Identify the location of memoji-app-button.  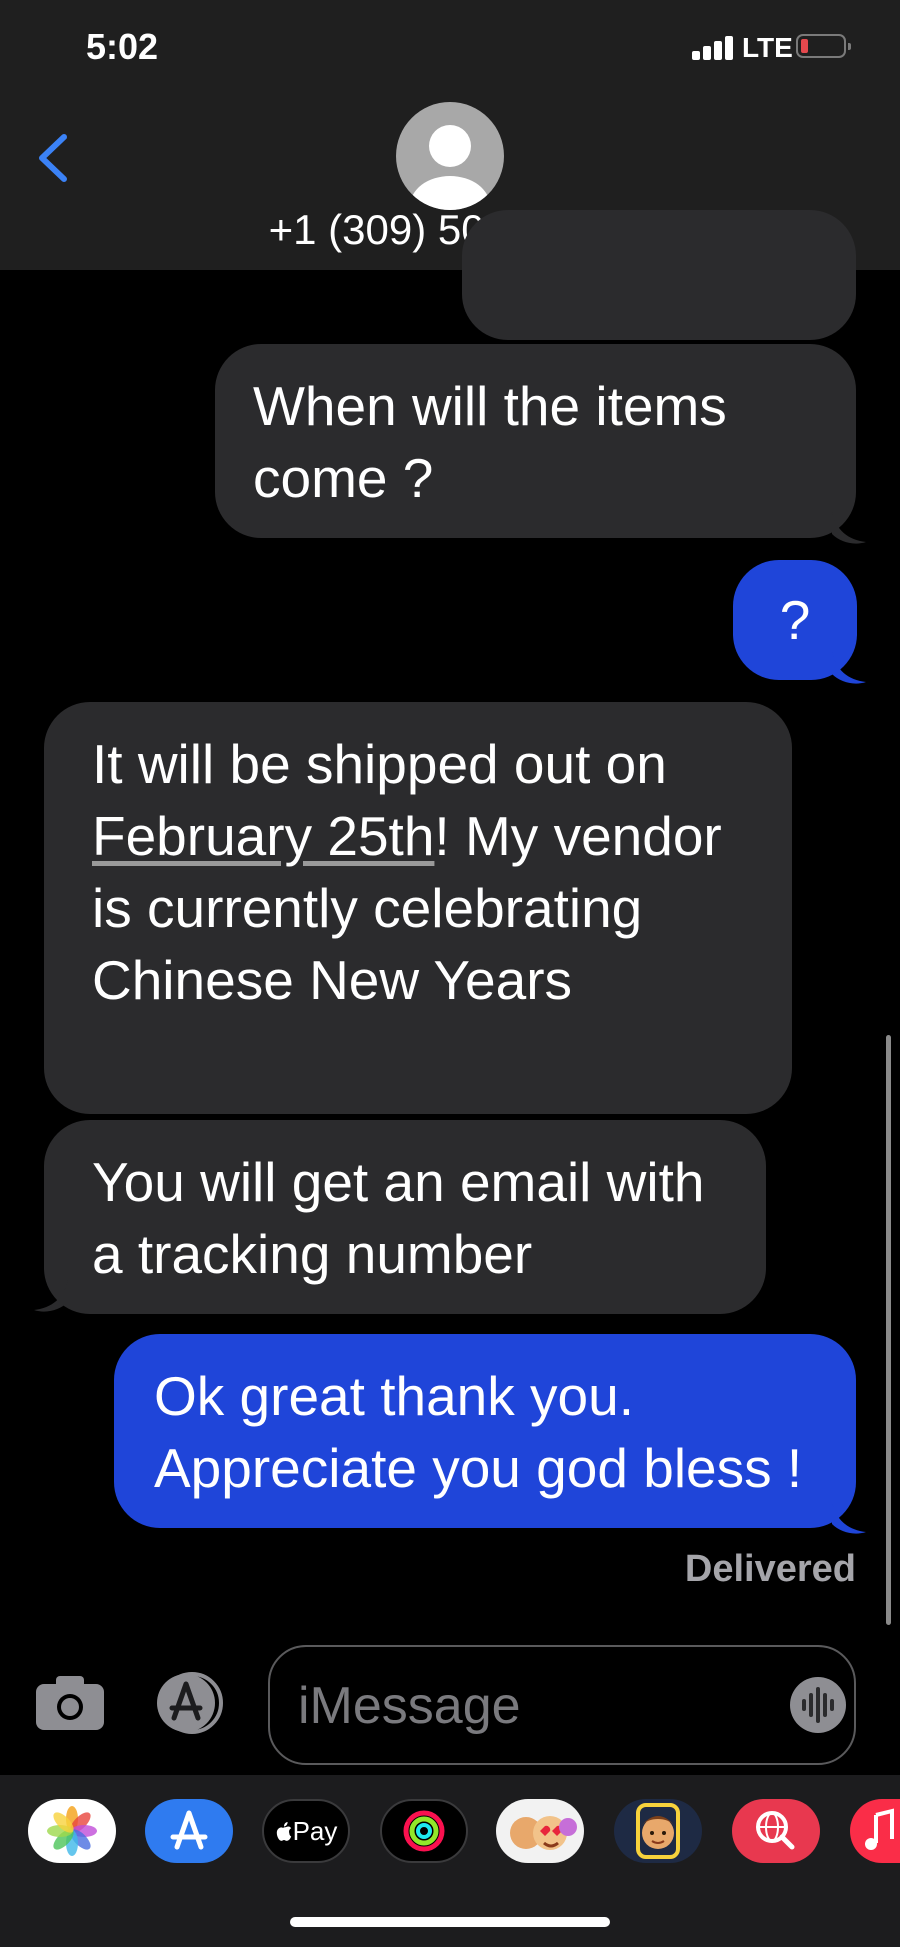
(658, 1831).